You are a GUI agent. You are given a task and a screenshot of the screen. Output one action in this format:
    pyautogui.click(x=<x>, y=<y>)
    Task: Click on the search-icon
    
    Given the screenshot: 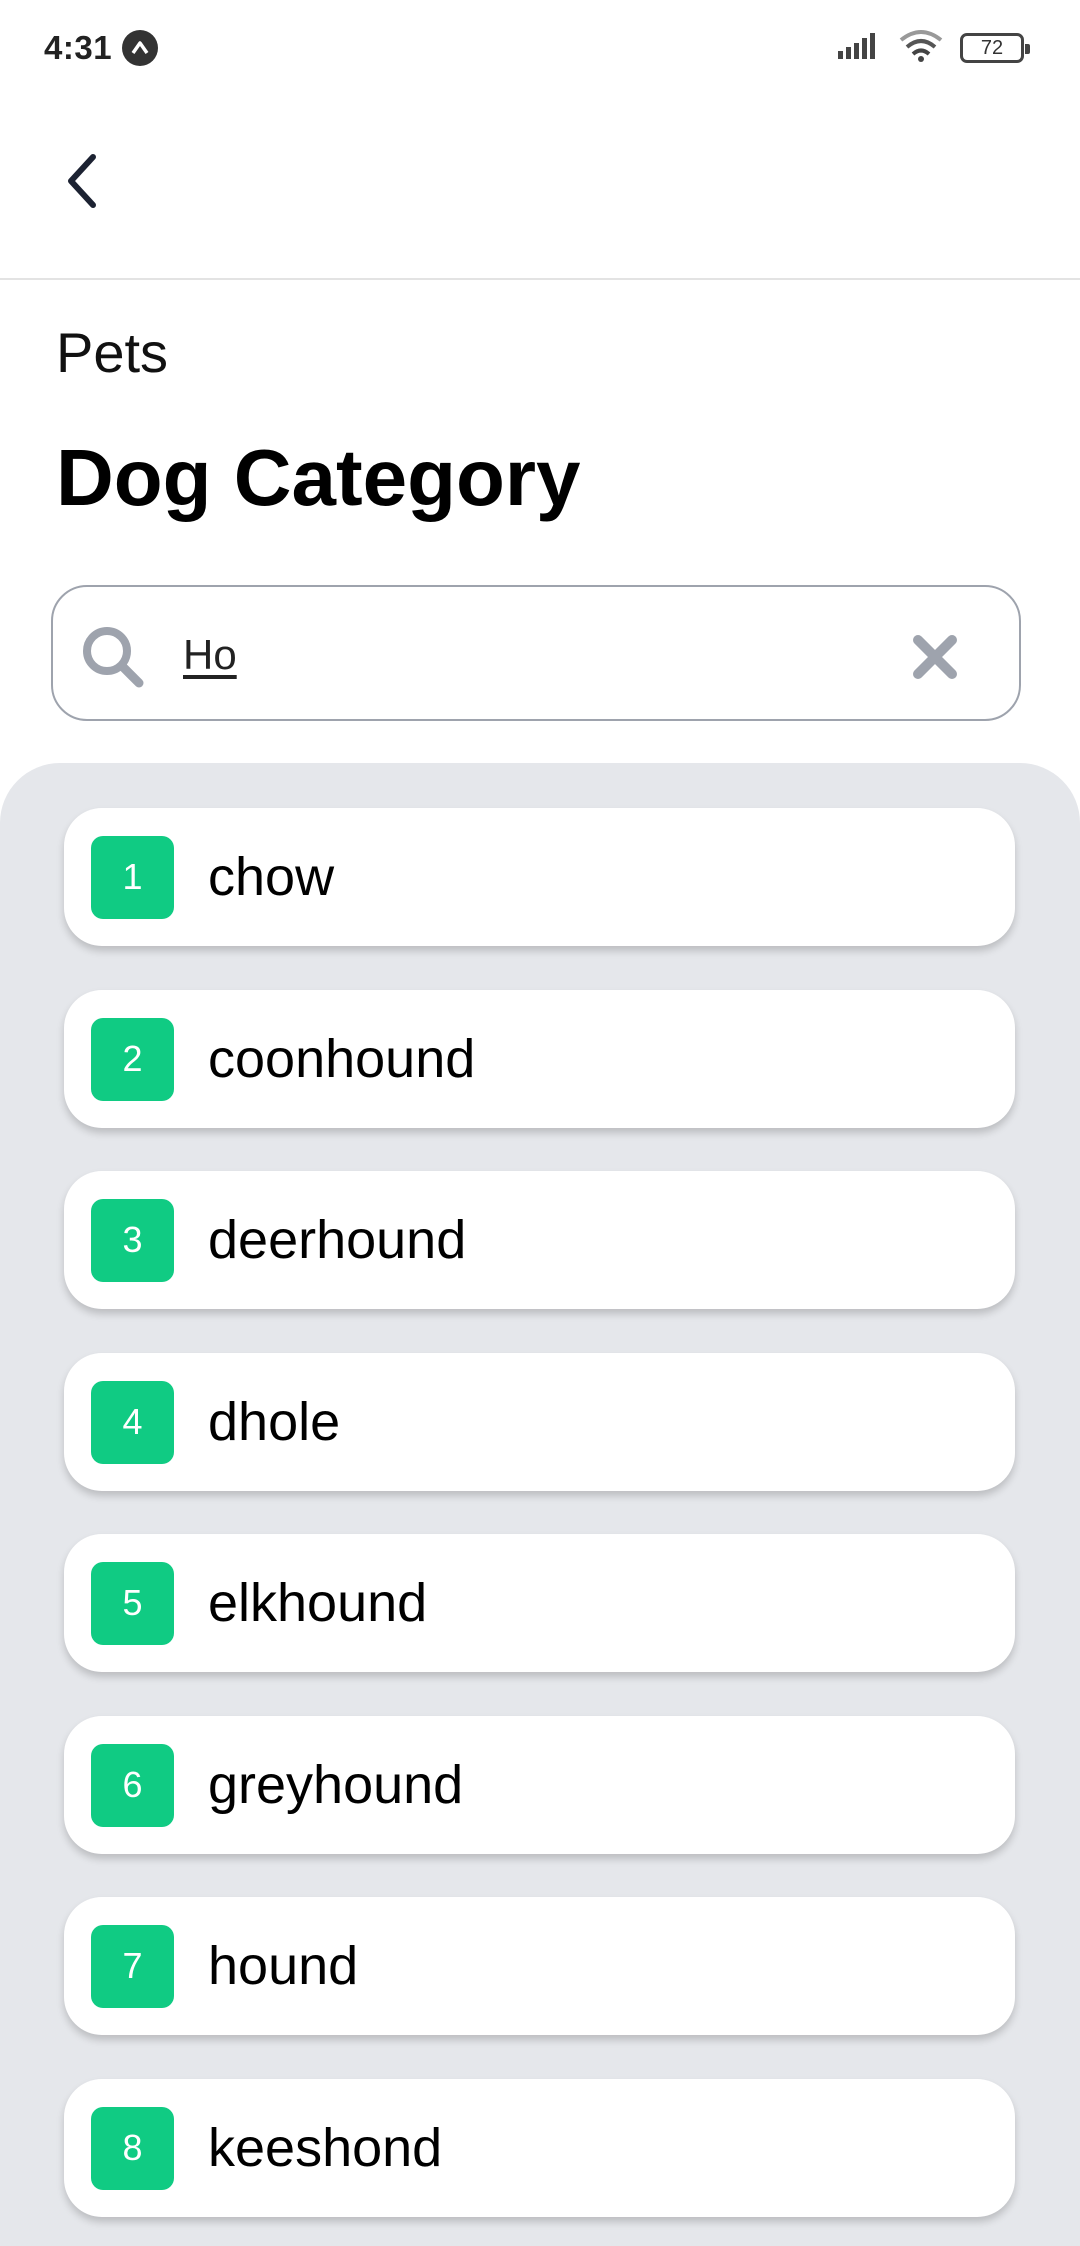 What is the action you would take?
    pyautogui.click(x=113, y=657)
    